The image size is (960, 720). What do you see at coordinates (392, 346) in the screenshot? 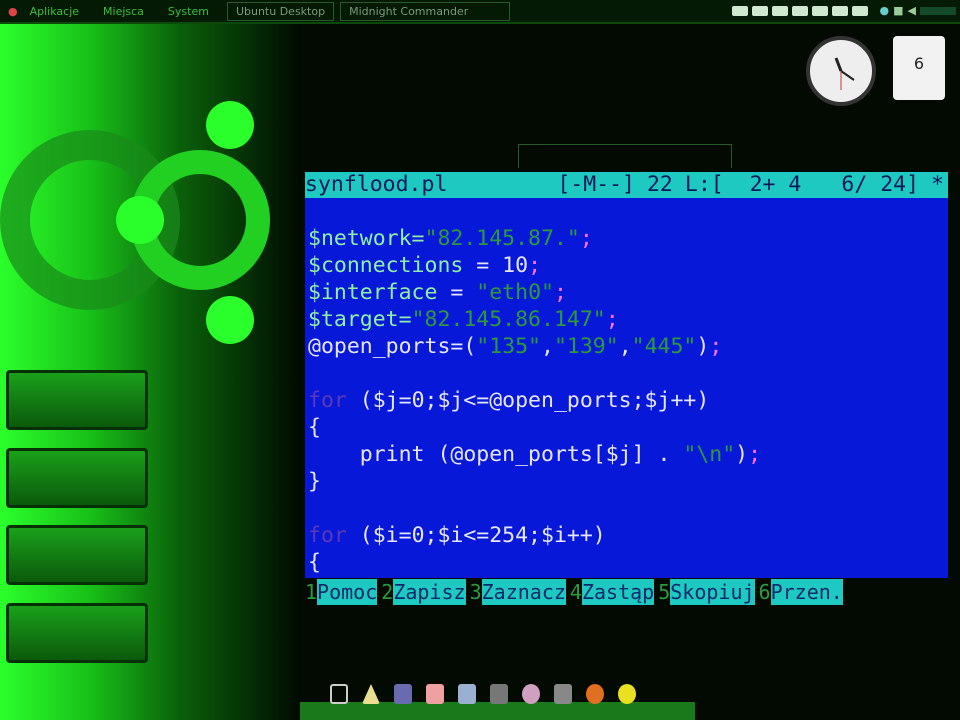
I see `code-token: @open_ports=(` at bounding box center [392, 346].